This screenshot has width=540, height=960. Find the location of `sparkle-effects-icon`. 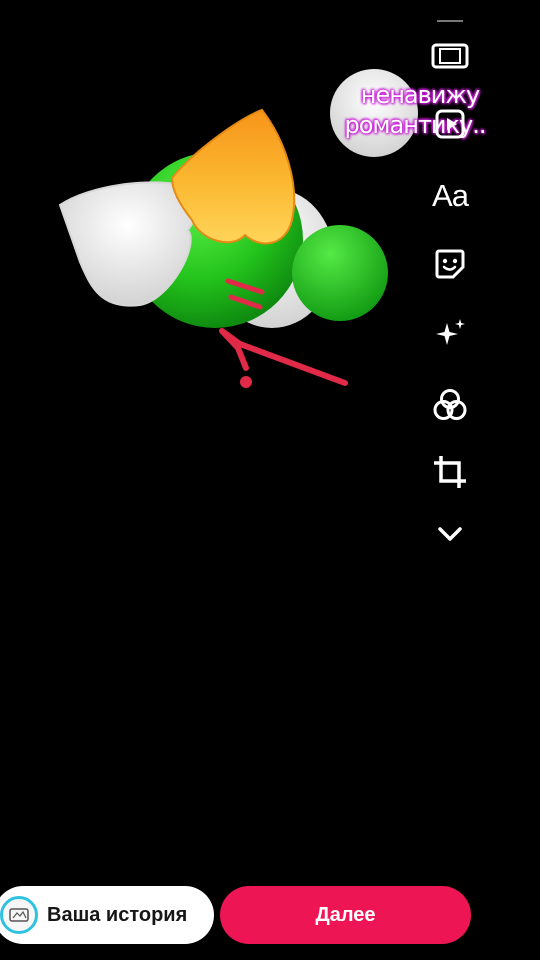

sparkle-effects-icon is located at coordinates (450, 332).